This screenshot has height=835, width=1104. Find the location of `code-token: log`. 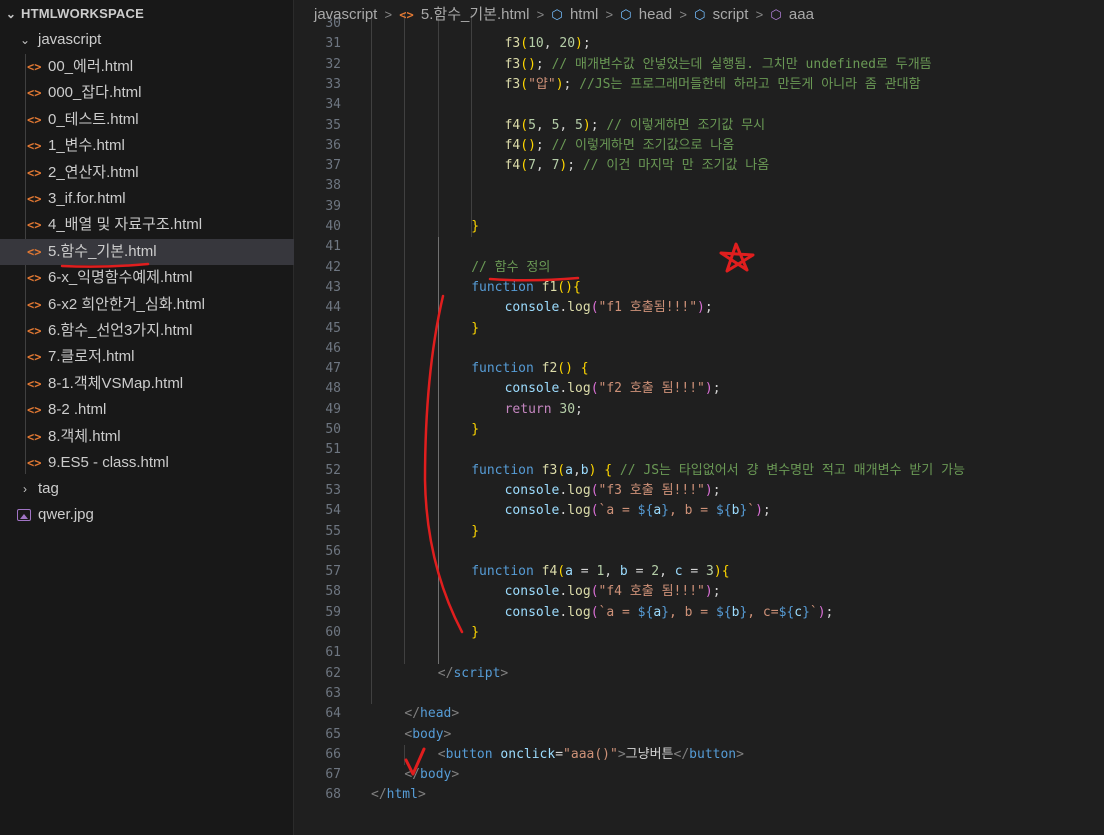

code-token: log is located at coordinates (579, 592).